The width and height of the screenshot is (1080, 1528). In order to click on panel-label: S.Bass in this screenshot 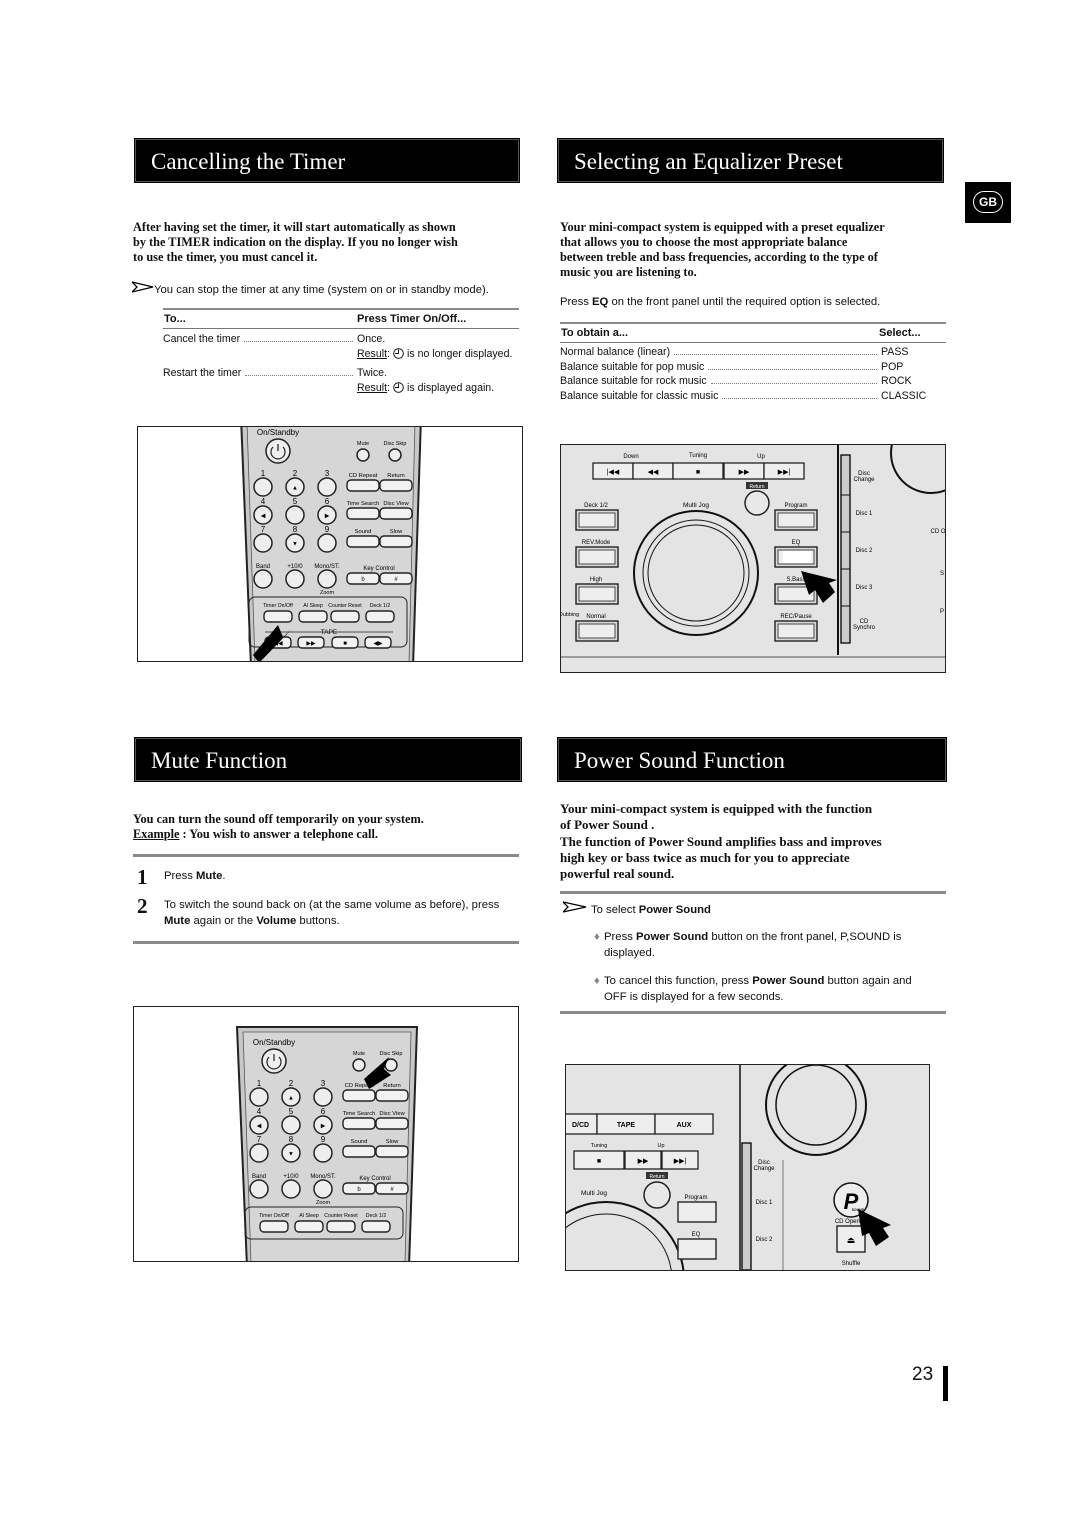, I will do `click(795, 580)`.